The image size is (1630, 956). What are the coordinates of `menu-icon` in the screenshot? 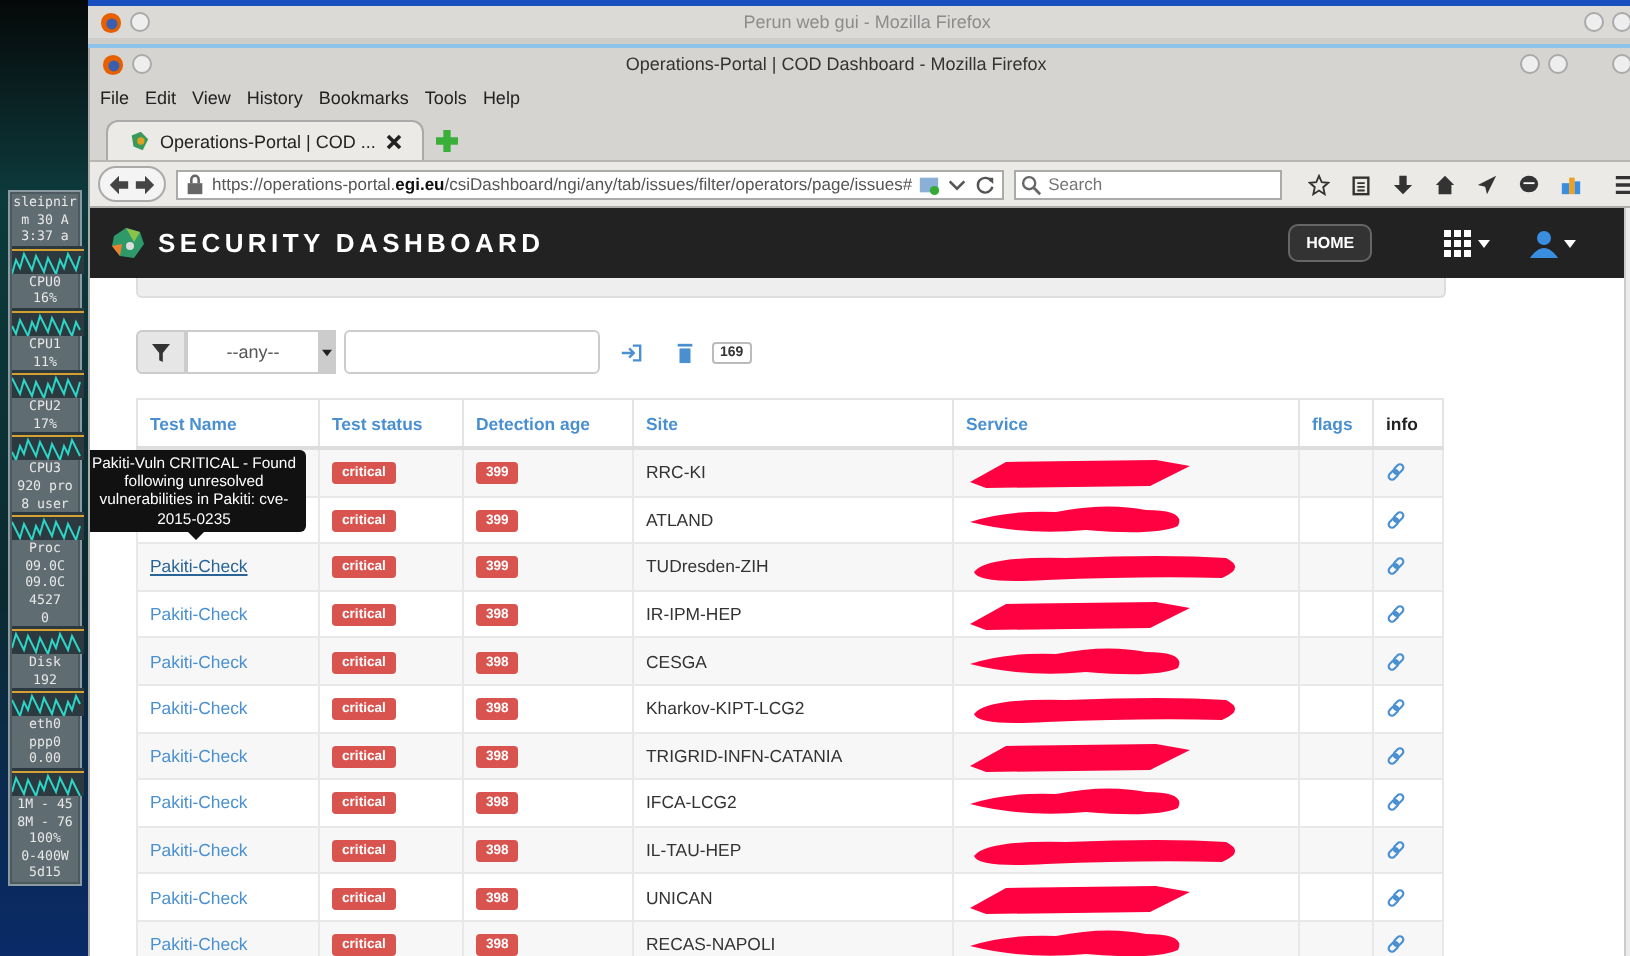 It's located at (1622, 184).